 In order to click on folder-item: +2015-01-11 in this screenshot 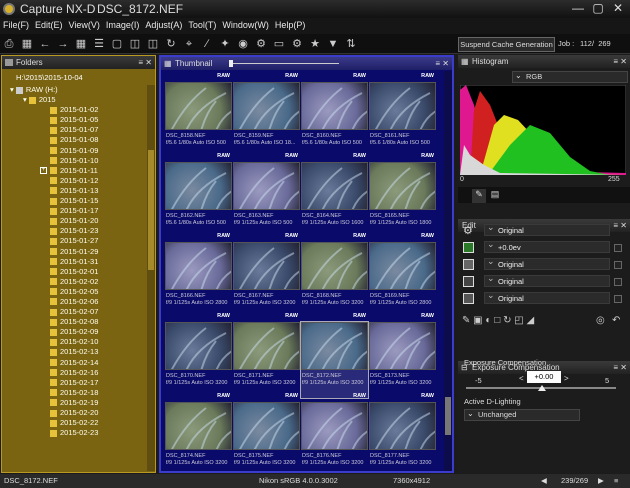, I will do `click(78, 171)`.